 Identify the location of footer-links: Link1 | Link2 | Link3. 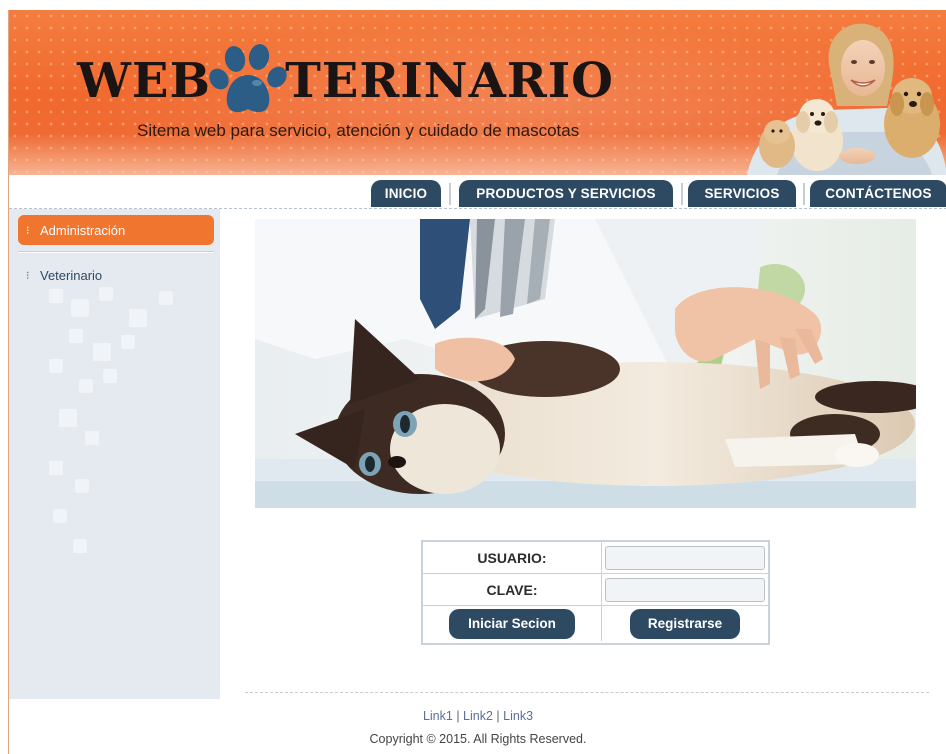
(478, 716).